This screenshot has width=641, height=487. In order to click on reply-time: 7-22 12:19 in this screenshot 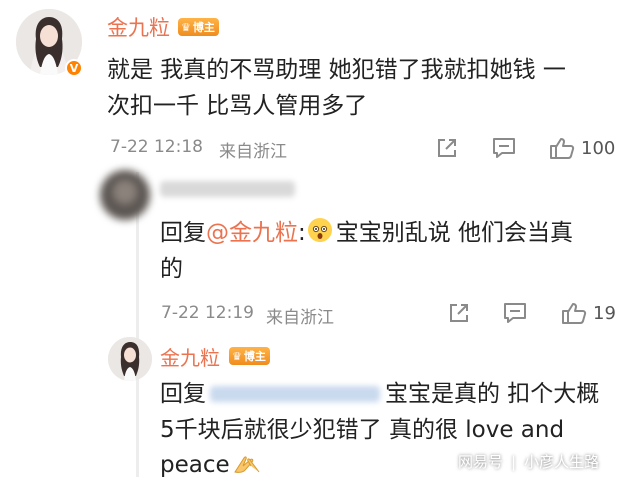, I will do `click(207, 313)`.